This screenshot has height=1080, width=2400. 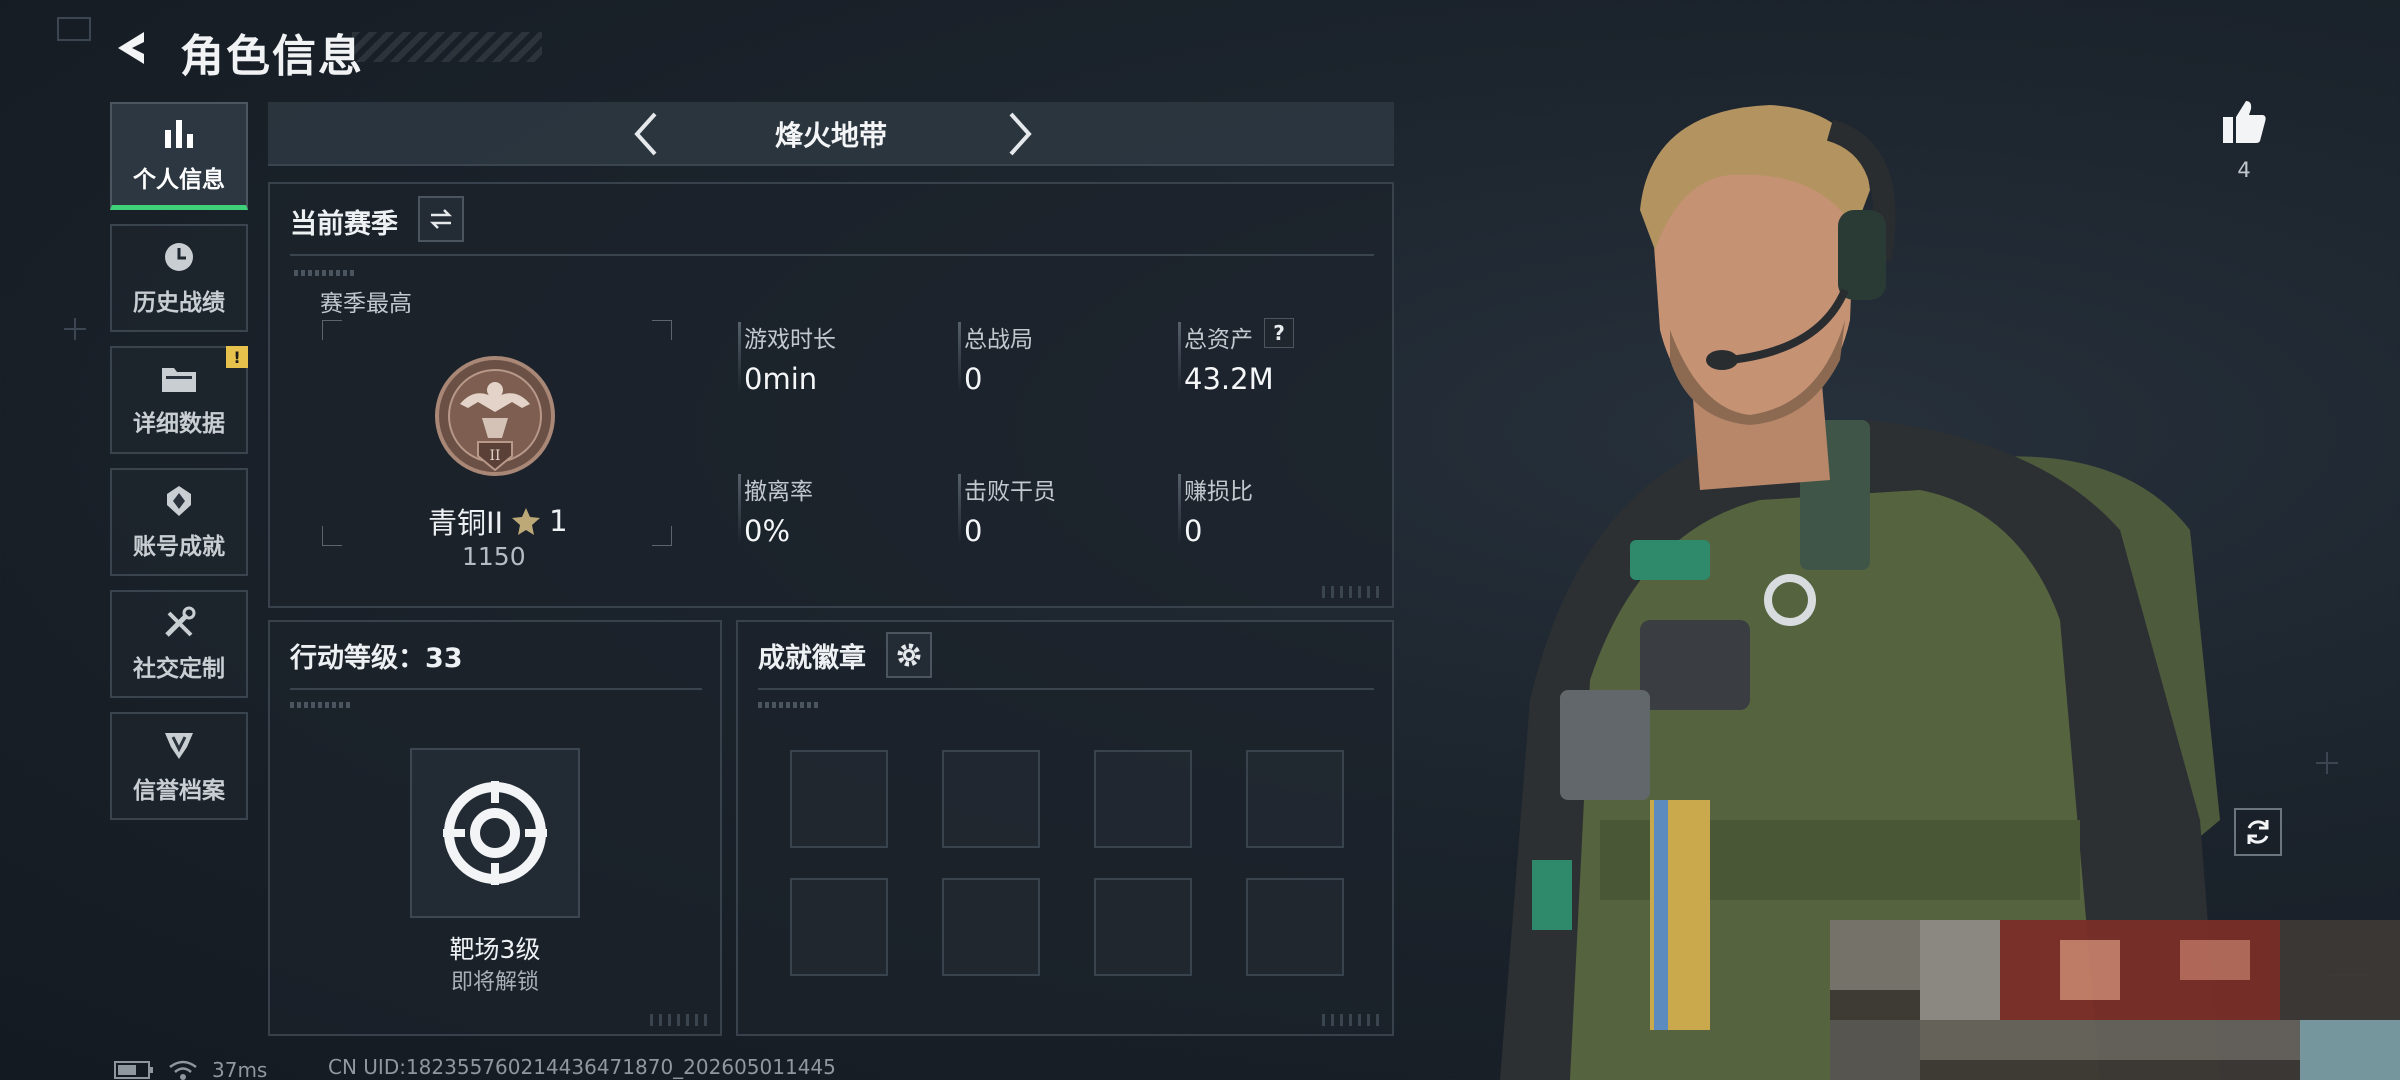 I want to click on stat-value-matches: 0, so click(x=973, y=379).